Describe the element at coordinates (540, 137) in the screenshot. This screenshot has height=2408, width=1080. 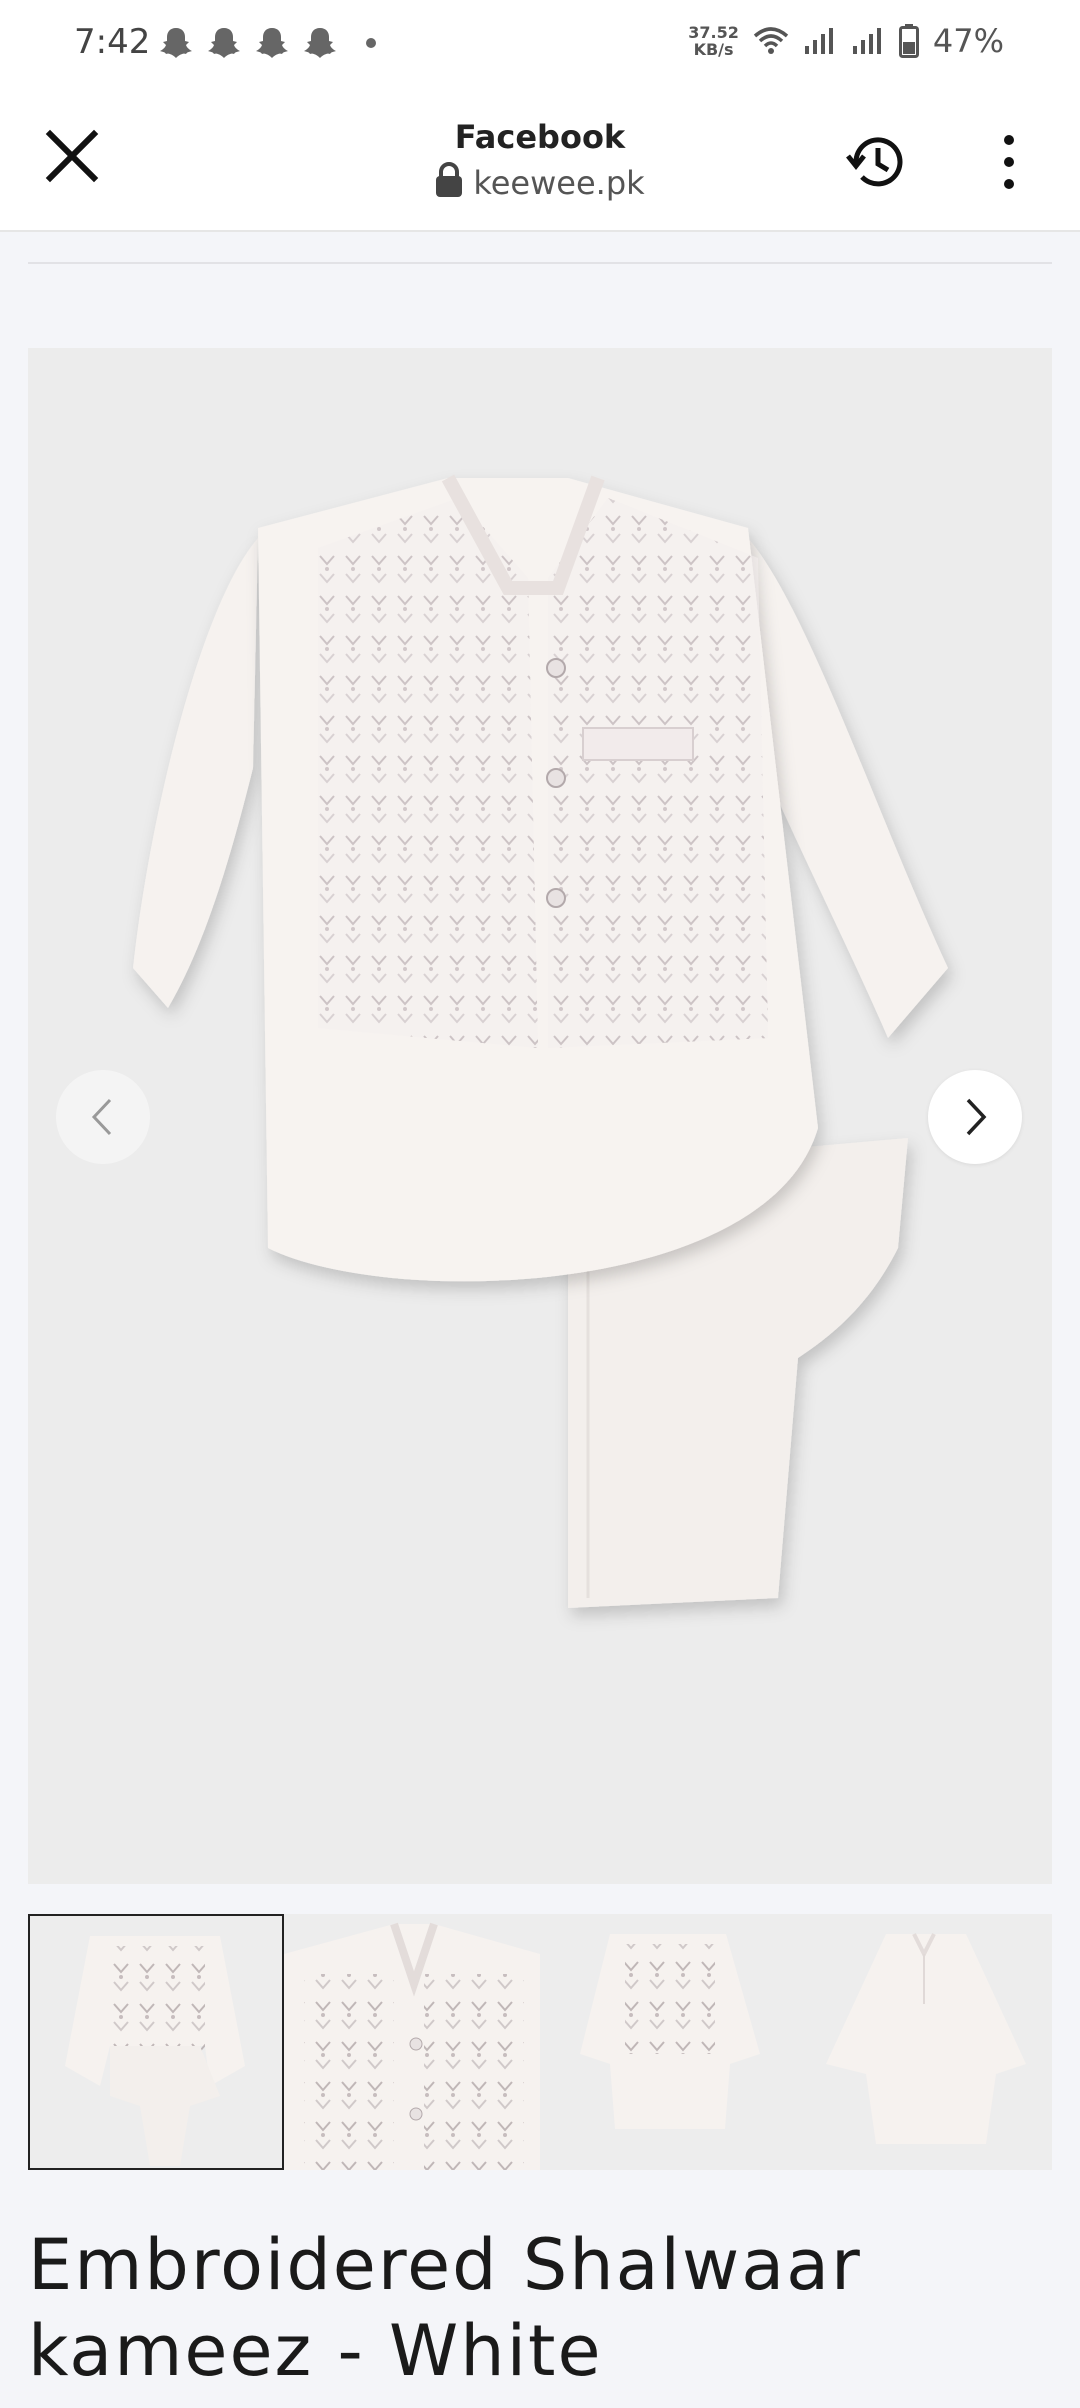
I see `page-source-title: Facebook` at that location.